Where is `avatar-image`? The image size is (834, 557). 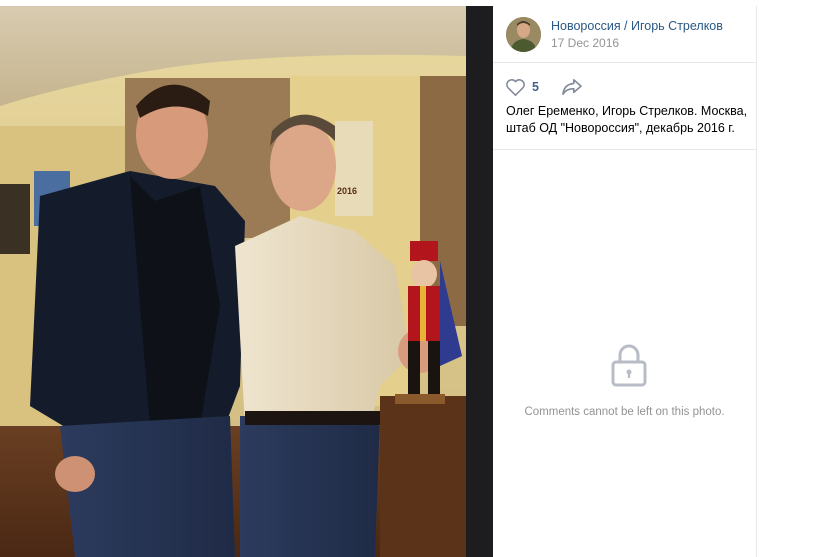 avatar-image is located at coordinates (523, 34).